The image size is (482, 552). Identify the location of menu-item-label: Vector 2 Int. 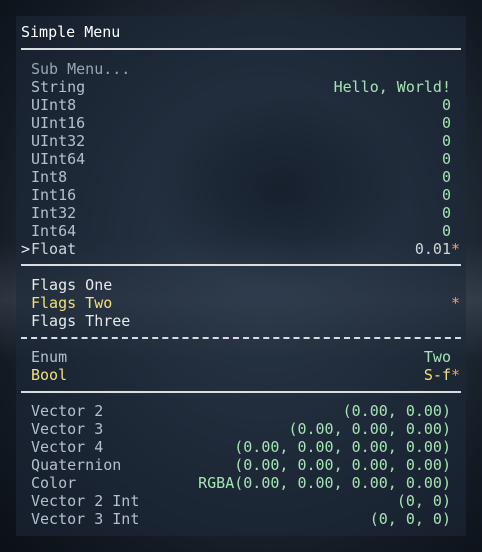
(85, 501).